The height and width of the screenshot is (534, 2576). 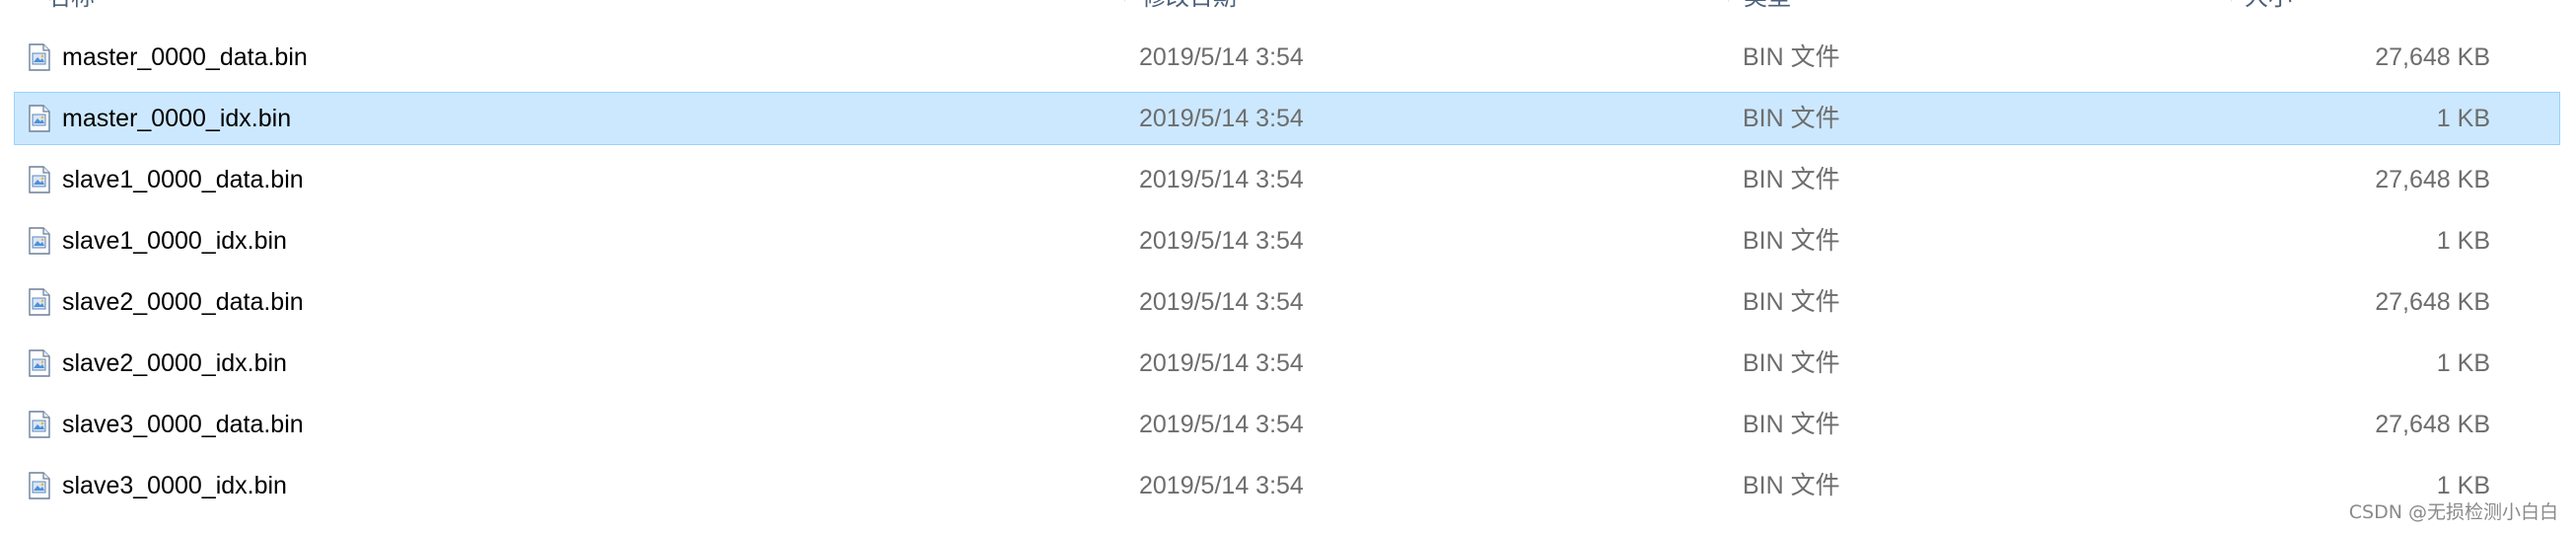 I want to click on column-header-date: 修改日期, so click(x=1189, y=7).